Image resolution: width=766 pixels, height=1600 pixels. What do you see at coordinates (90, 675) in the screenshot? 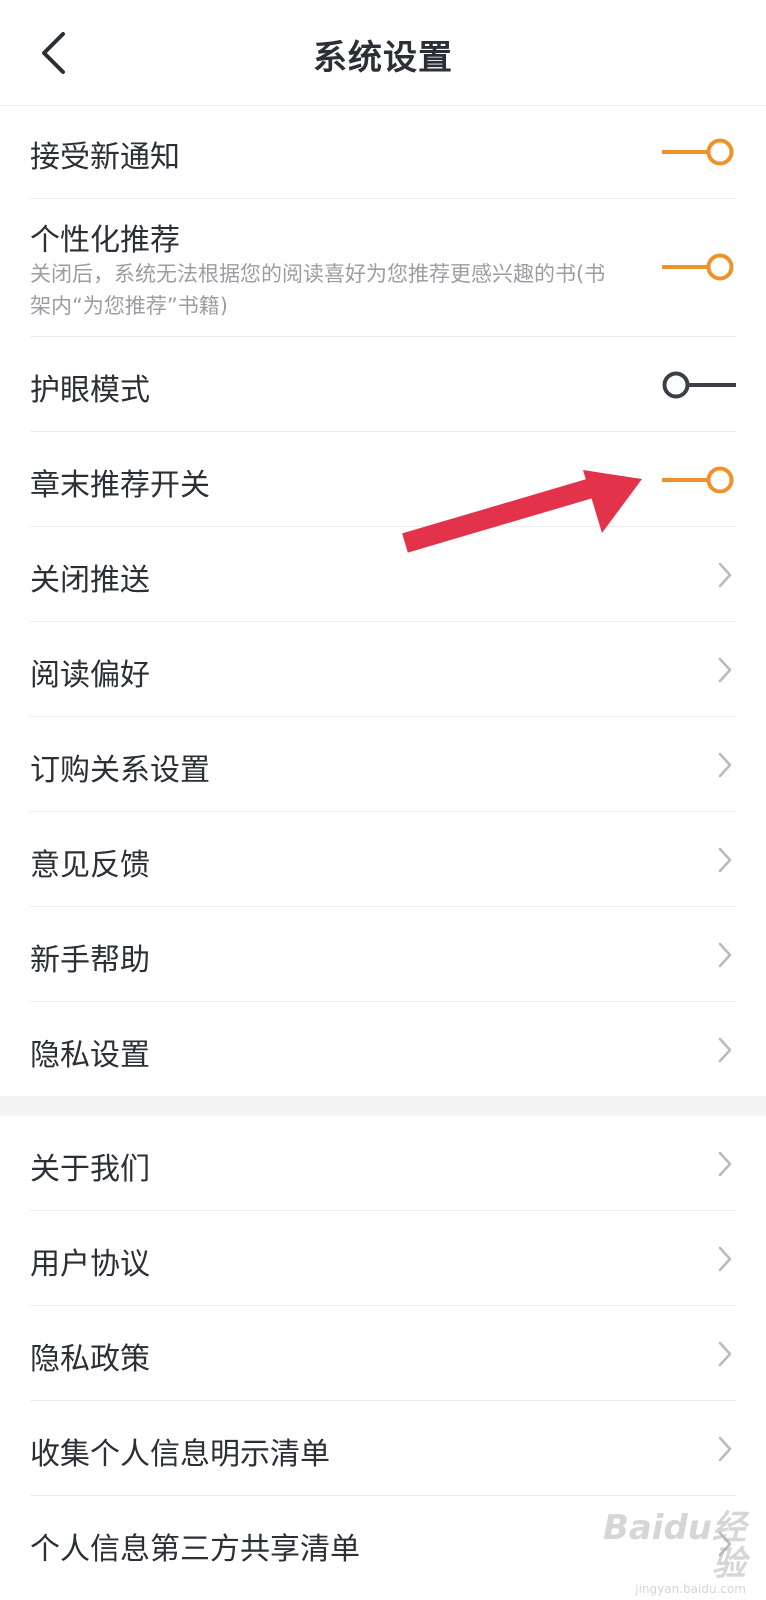
I see `menu-item-label: 阅读偏好` at bounding box center [90, 675].